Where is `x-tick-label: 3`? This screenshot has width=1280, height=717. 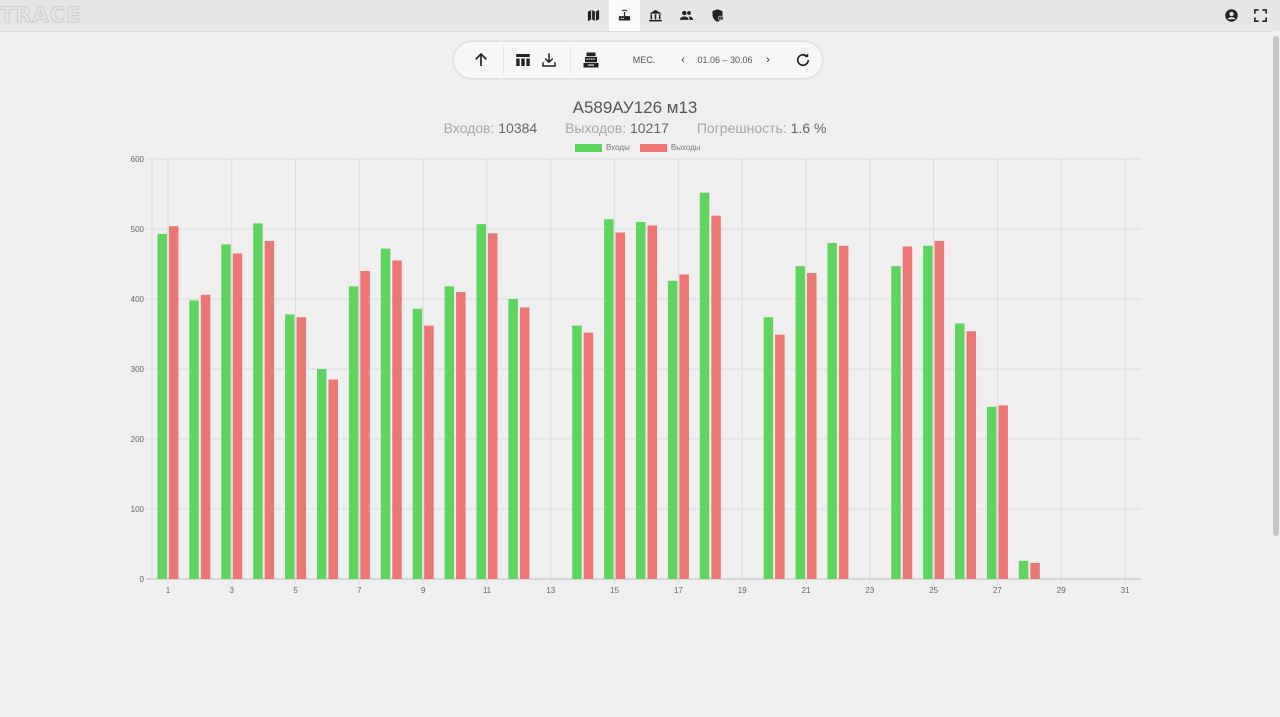 x-tick-label: 3 is located at coordinates (232, 590).